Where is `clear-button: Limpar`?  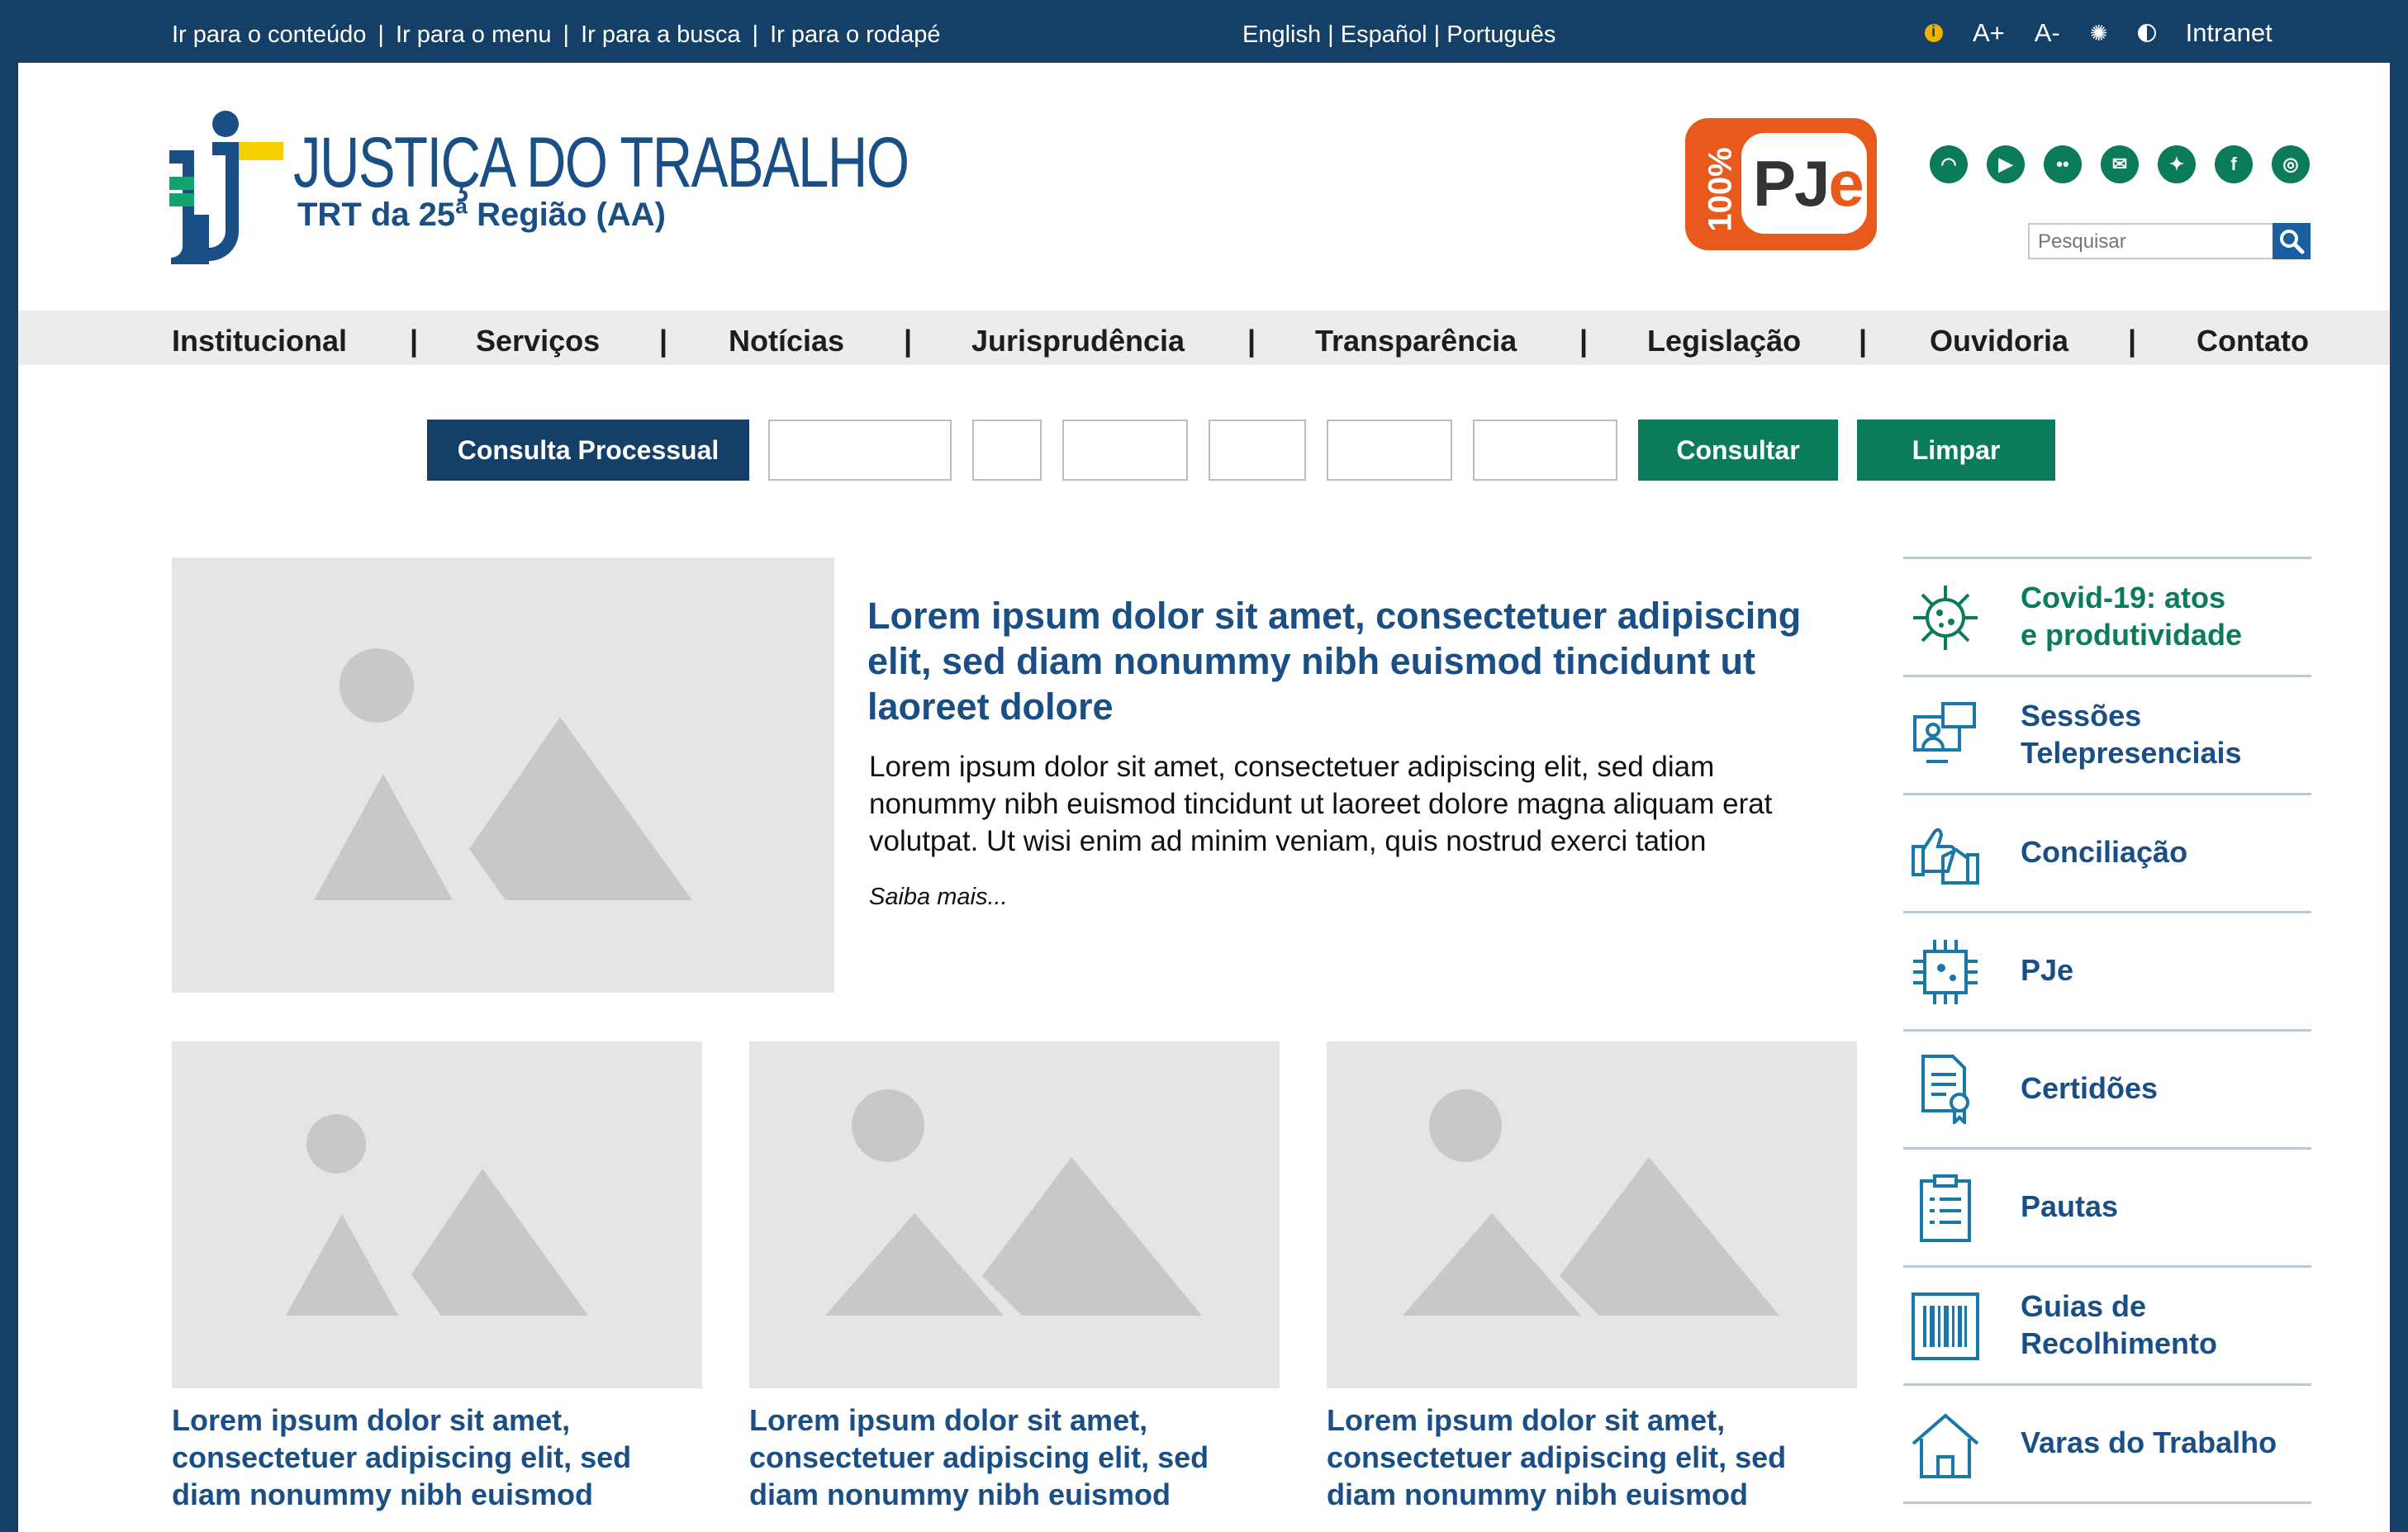
clear-button: Limpar is located at coordinates (1956, 450).